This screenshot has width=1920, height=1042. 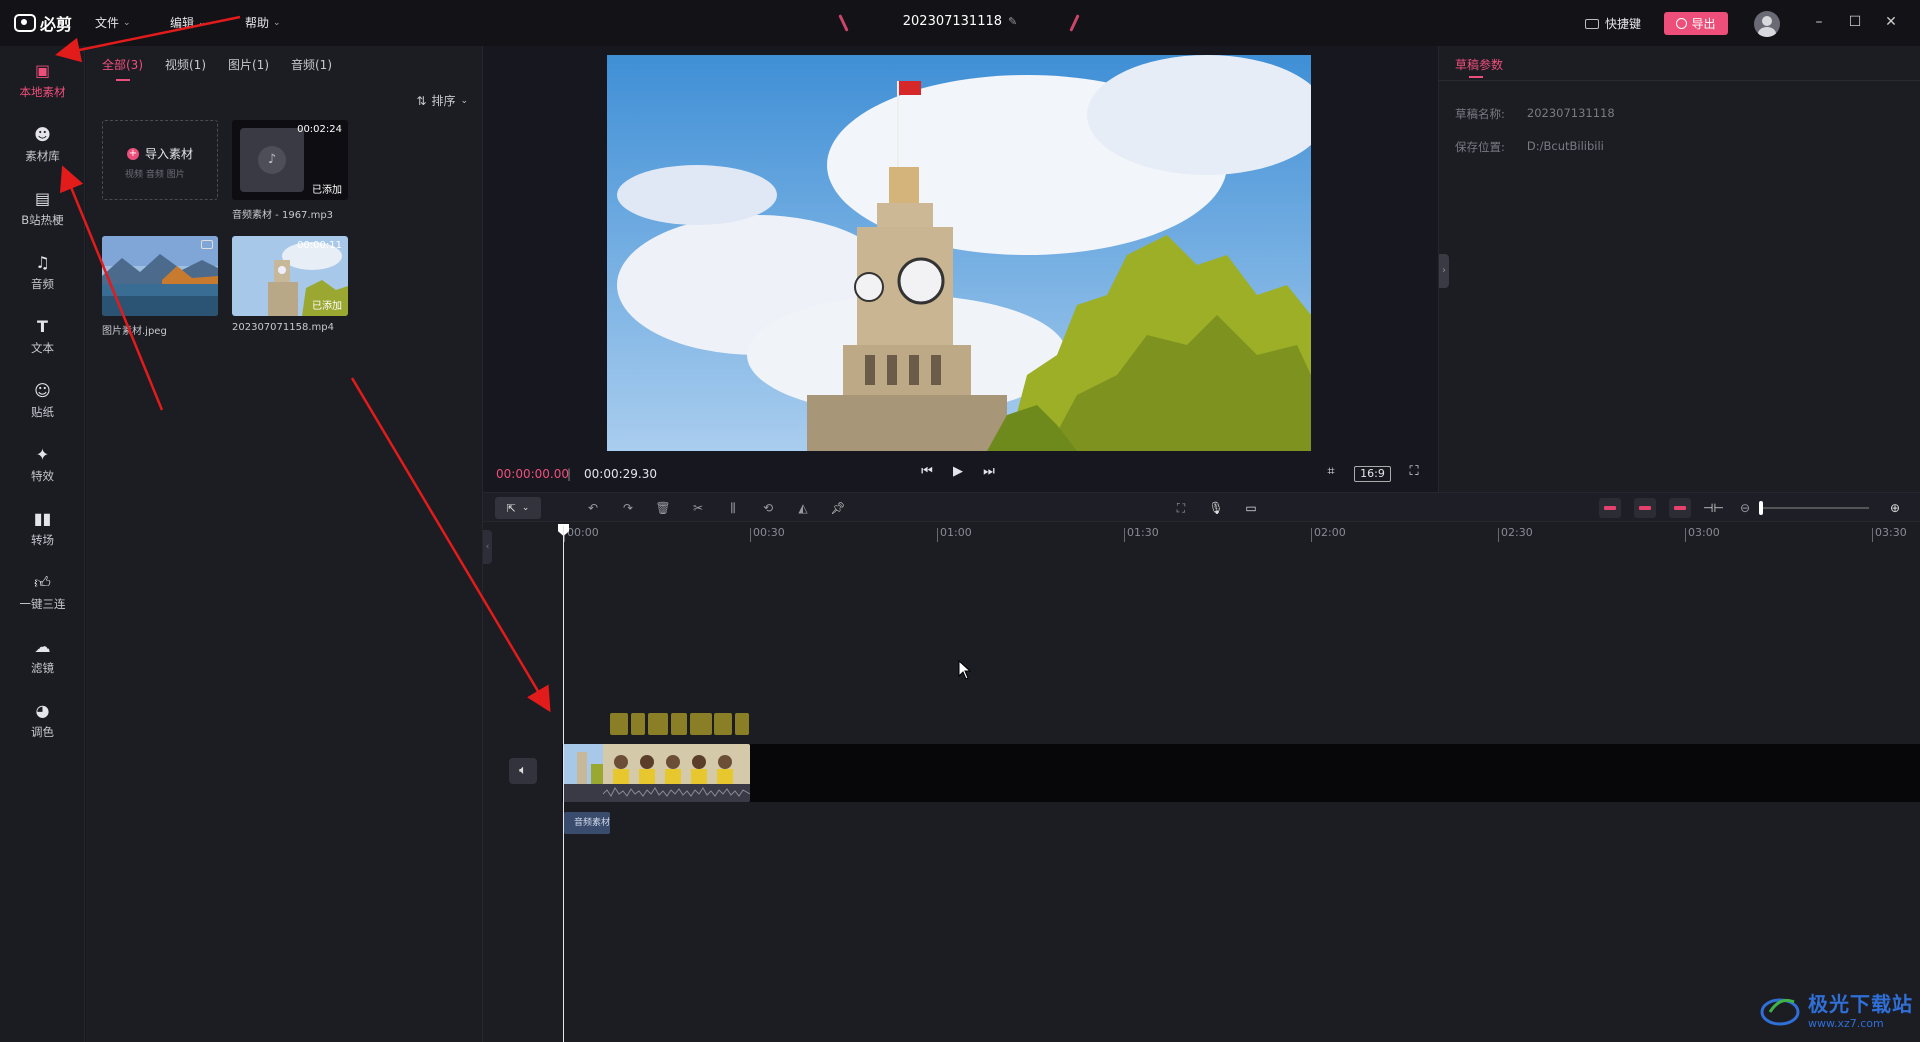 What do you see at coordinates (581, 534) in the screenshot?
I see `ruler-tick: 00:00` at bounding box center [581, 534].